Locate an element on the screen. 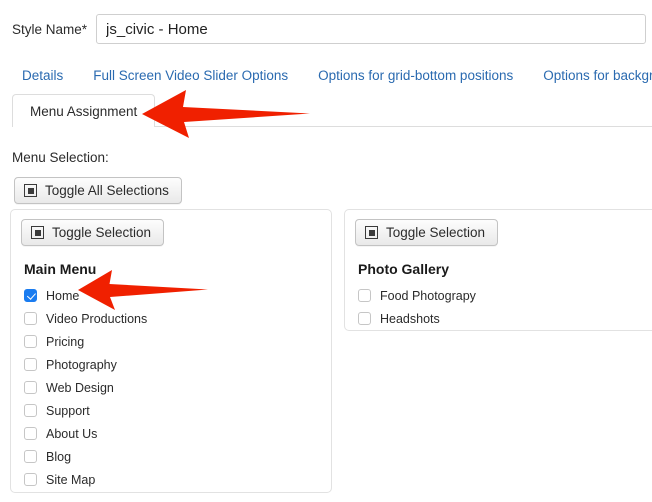 This screenshot has width=652, height=502. checkbox-photography is located at coordinates (30, 364).